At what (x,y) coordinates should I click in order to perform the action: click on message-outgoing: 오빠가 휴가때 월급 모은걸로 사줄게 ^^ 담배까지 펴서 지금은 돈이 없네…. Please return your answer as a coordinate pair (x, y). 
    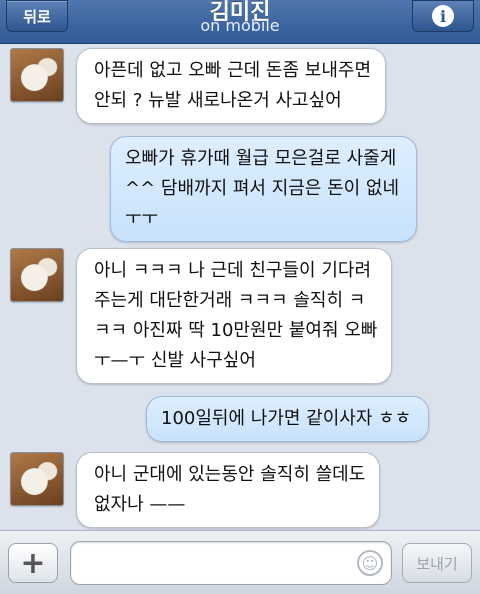
    Looking at the image, I should click on (264, 189).